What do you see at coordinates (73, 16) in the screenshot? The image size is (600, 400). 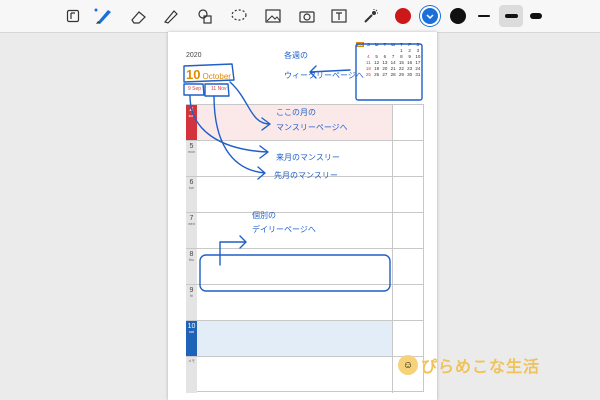 I see `page-nav-icon` at bounding box center [73, 16].